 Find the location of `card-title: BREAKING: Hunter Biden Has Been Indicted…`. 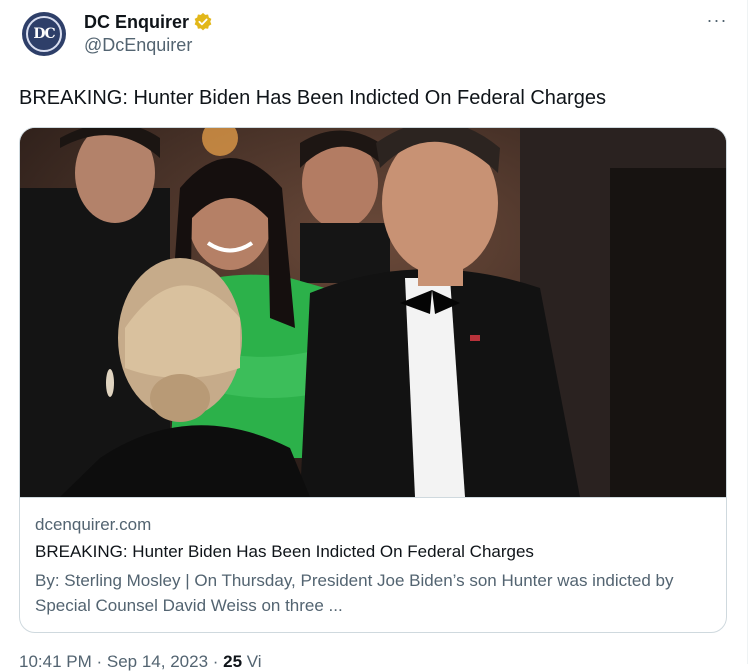

card-title: BREAKING: Hunter Biden Has Been Indicted… is located at coordinates (284, 551).